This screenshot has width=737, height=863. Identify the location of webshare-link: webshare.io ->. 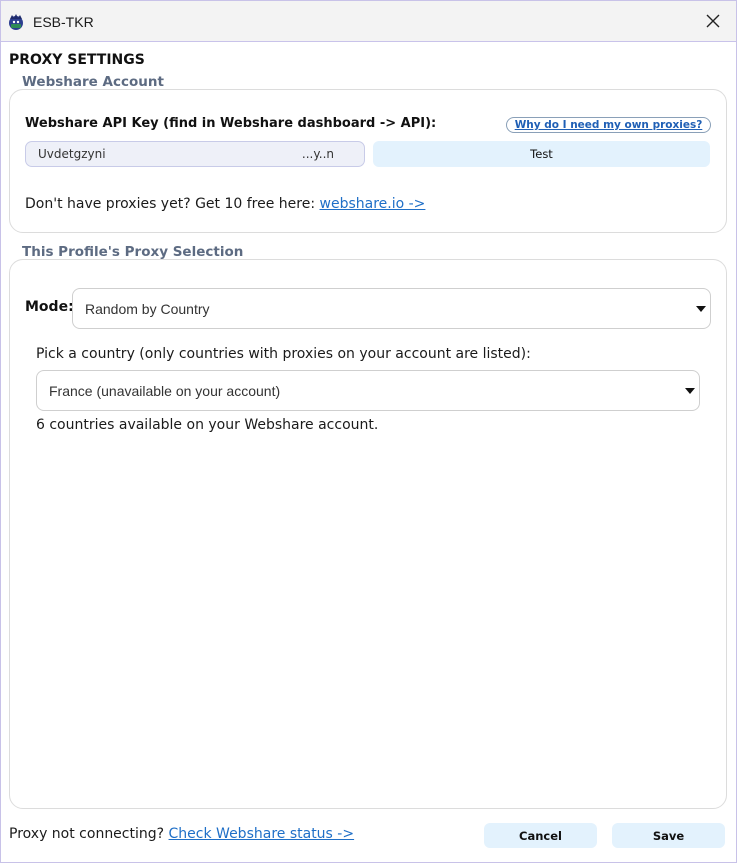
(373, 204).